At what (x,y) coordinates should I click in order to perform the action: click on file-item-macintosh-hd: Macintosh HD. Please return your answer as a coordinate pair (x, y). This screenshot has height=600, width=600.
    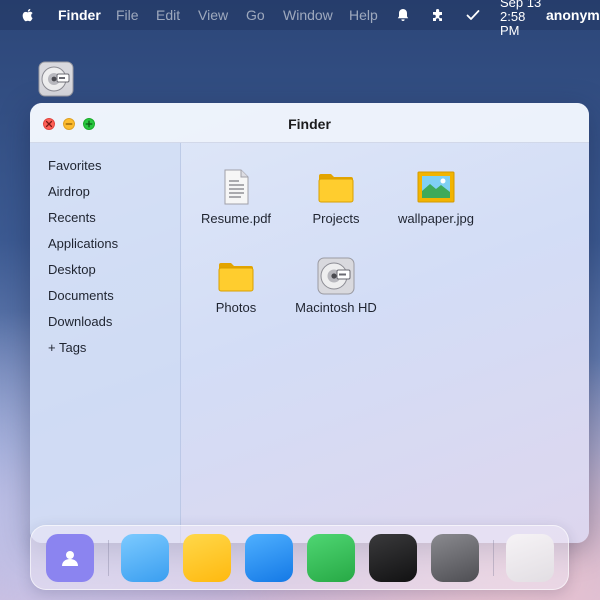
    Looking at the image, I should click on (336, 285).